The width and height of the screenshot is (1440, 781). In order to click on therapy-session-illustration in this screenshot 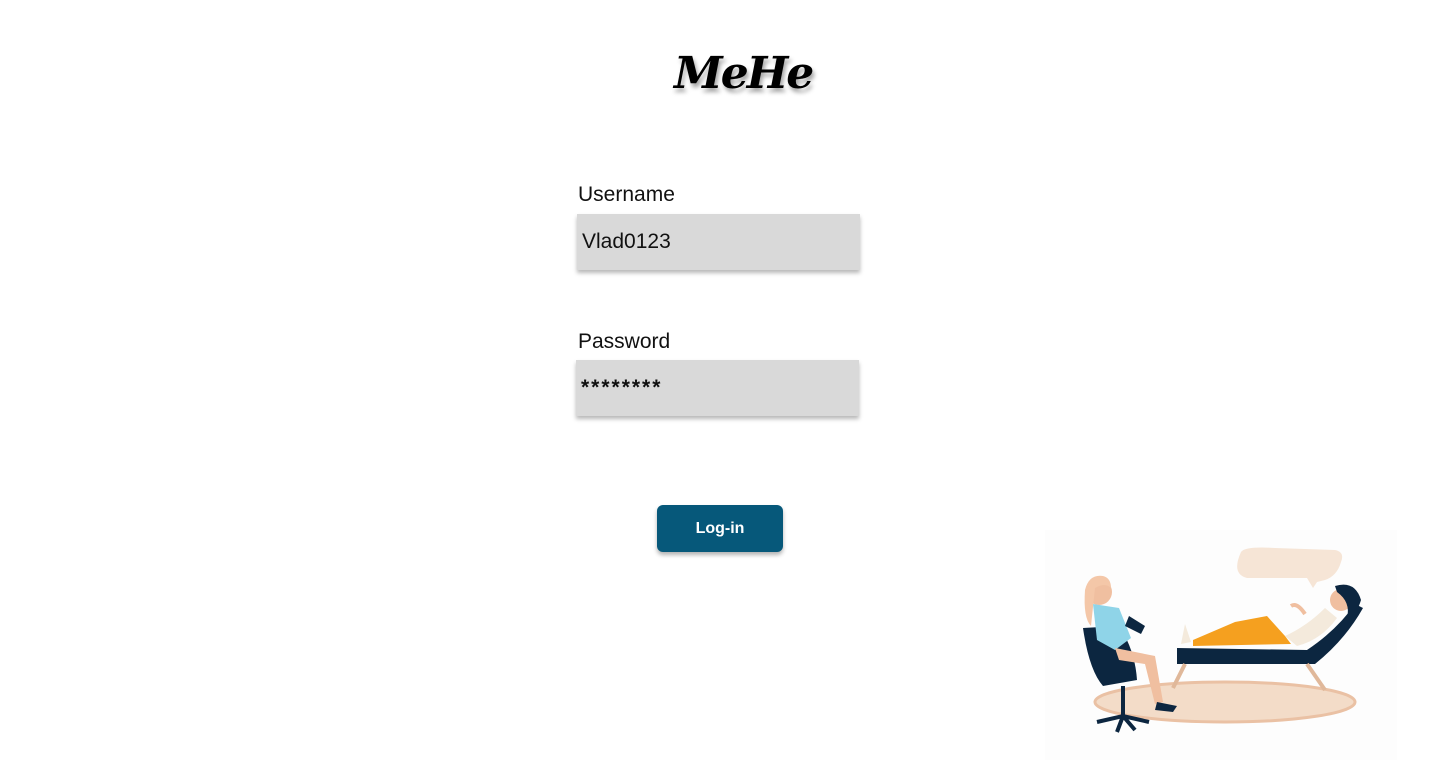, I will do `click(1221, 645)`.